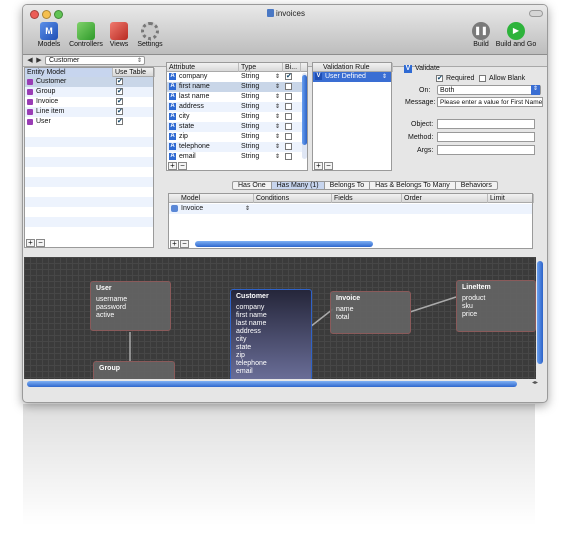 The height and width of the screenshot is (543, 576). I want to click on message-label: Message:, so click(420, 102).